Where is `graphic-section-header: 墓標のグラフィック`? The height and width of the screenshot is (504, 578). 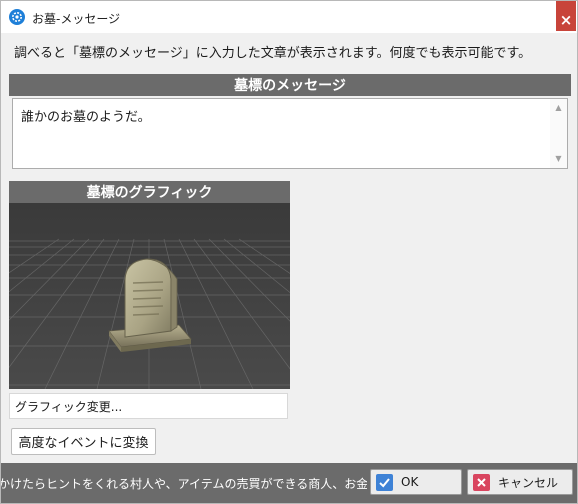 graphic-section-header: 墓標のグラフィック is located at coordinates (149, 192).